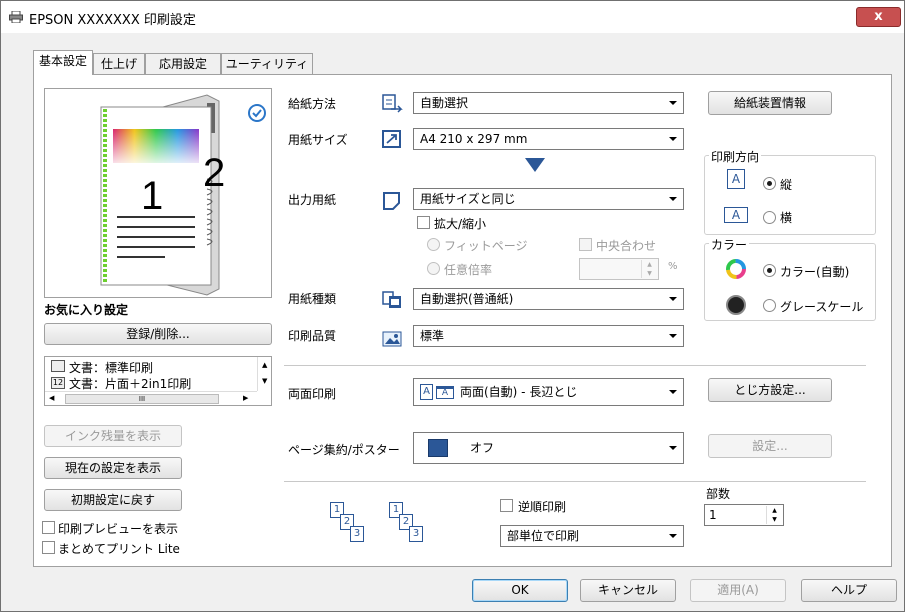 The image size is (905, 612). Describe the element at coordinates (822, 307) in the screenshot. I see `grayscale-label: グレースケール` at that location.